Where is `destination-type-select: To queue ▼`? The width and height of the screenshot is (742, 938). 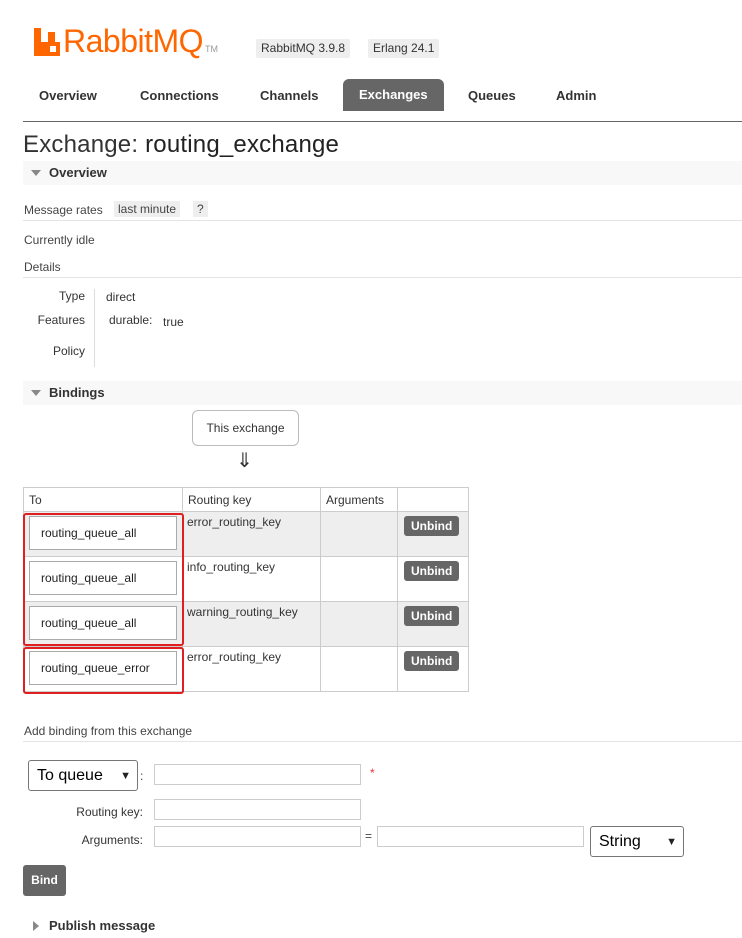 destination-type-select: To queue ▼ is located at coordinates (83, 775).